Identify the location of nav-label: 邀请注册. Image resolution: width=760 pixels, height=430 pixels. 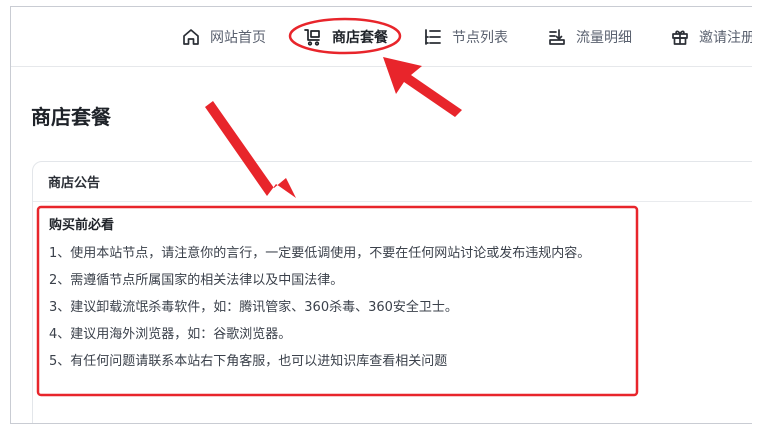
(725, 38).